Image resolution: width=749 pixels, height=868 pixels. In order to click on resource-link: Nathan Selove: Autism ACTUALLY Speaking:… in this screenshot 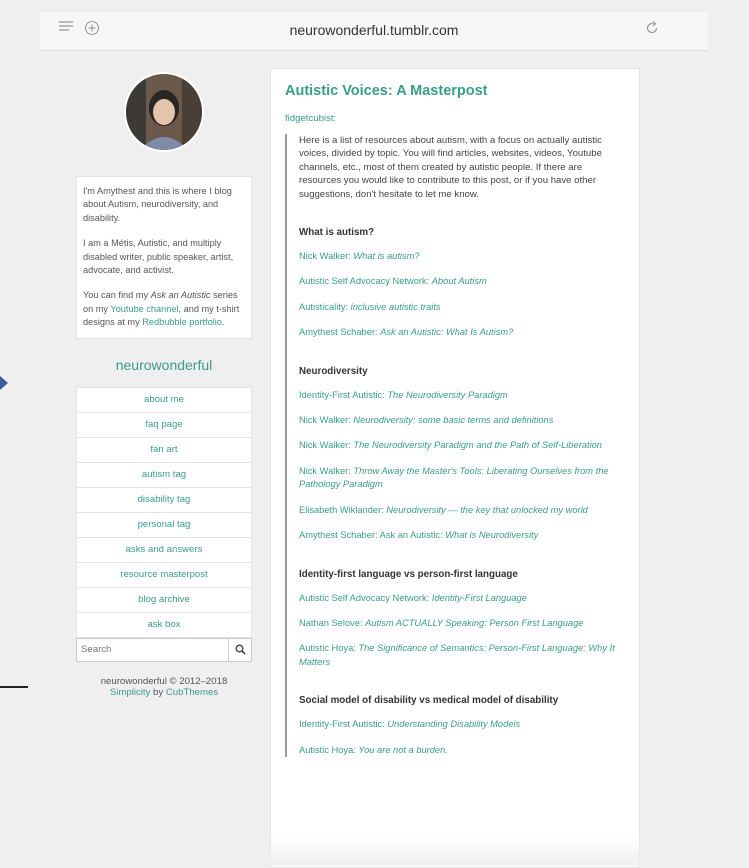, I will do `click(460, 623)`.